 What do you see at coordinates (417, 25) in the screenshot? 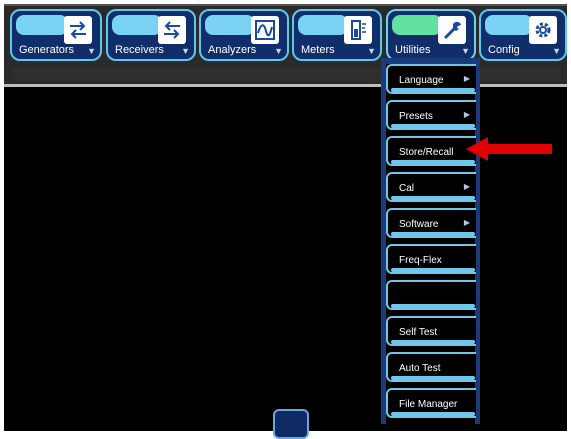
I see `utilities-tile-cap` at bounding box center [417, 25].